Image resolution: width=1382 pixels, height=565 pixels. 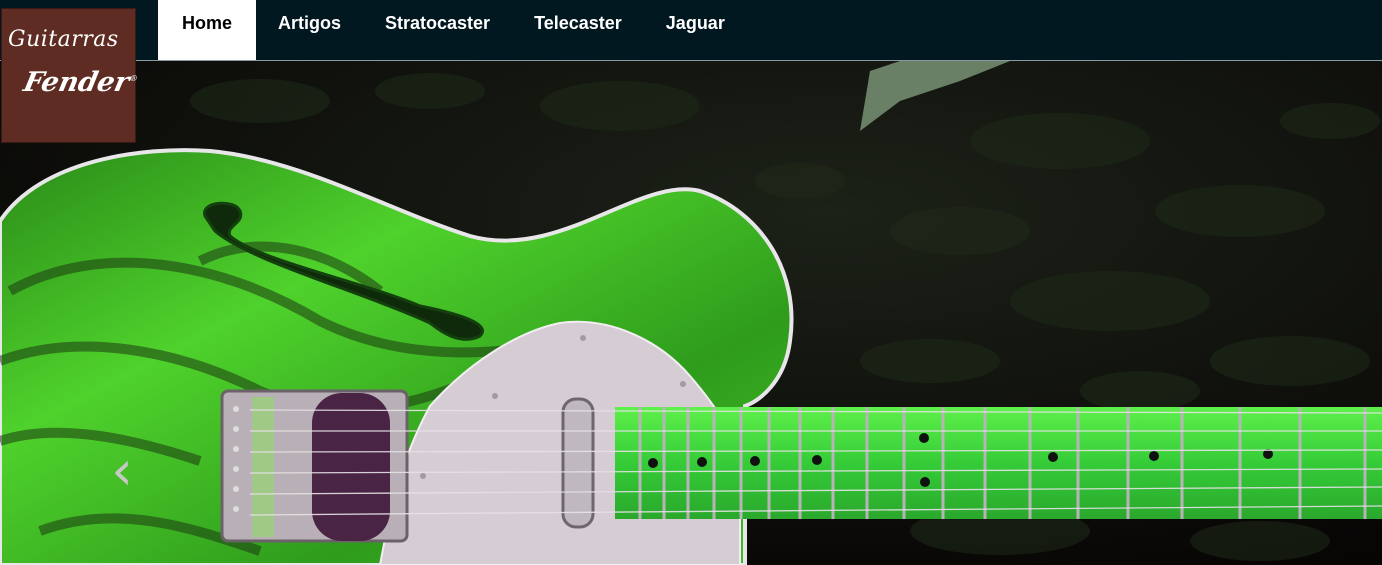 What do you see at coordinates (578, 30) in the screenshot?
I see `nav-telecaster: Telecaster` at bounding box center [578, 30].